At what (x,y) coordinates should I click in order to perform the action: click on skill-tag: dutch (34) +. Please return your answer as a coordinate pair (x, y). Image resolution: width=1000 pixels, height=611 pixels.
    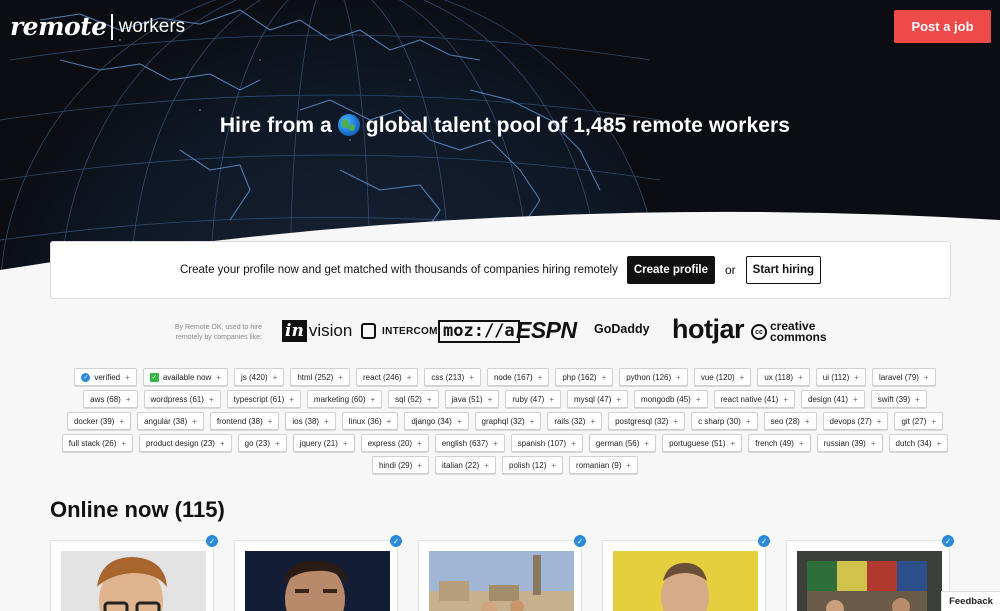
    Looking at the image, I should click on (918, 443).